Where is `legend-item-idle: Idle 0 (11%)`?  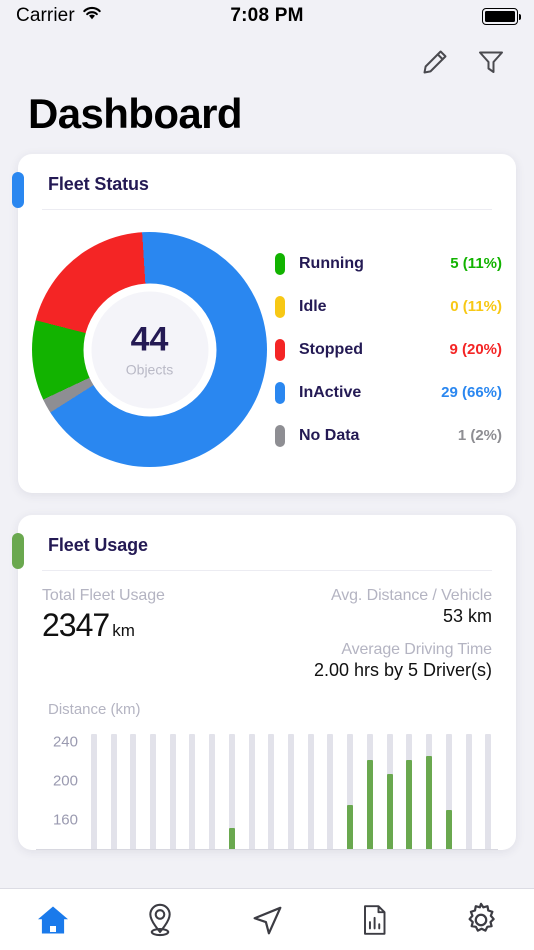 legend-item-idle: Idle 0 (11%) is located at coordinates (388, 306).